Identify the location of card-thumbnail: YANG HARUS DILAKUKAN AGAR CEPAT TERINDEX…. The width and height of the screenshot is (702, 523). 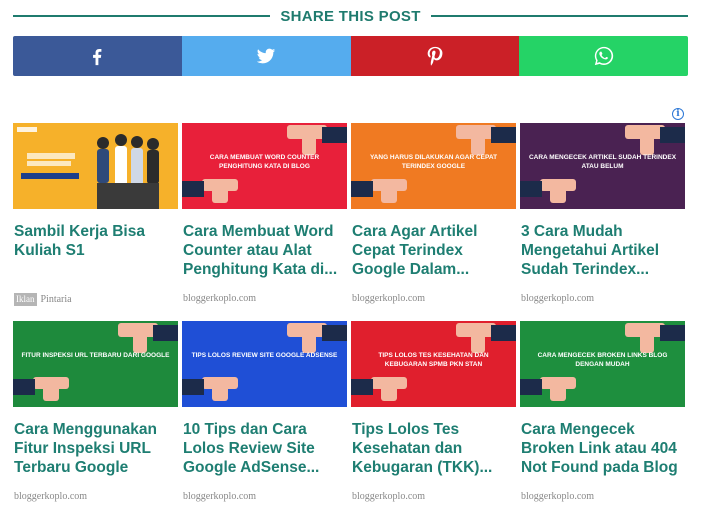
(433, 166).